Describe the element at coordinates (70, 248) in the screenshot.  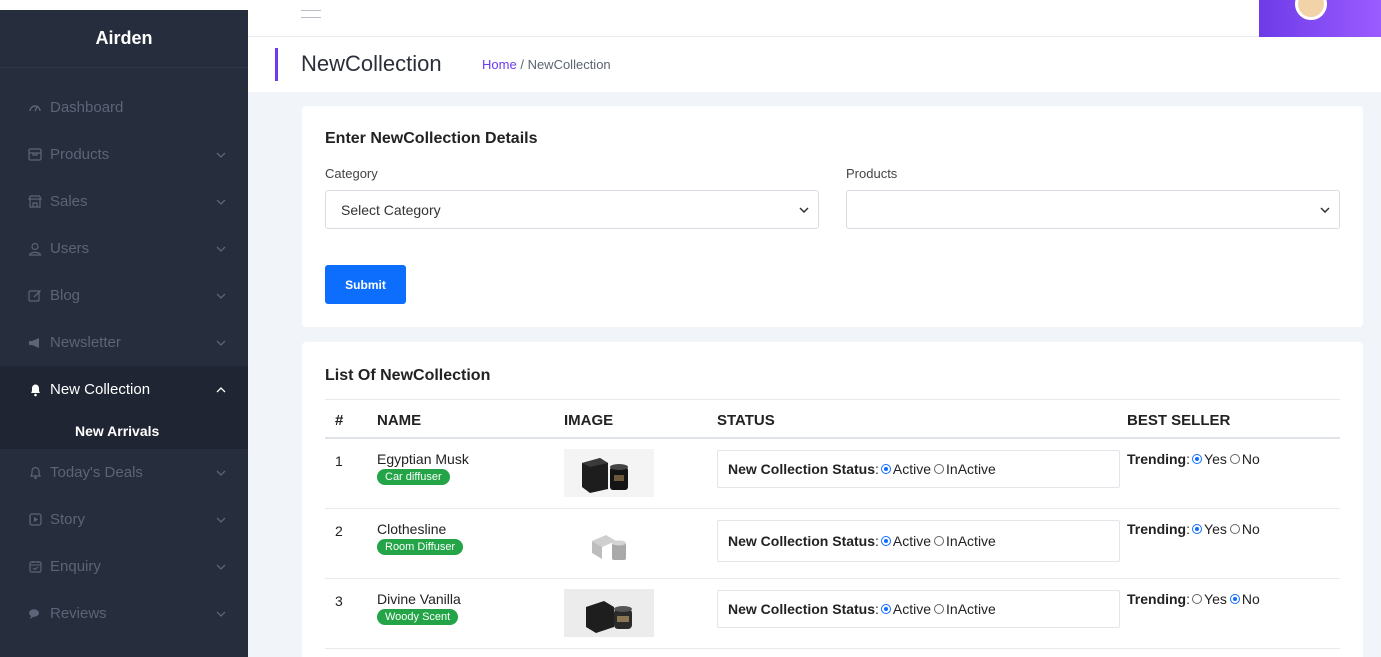
I see `sidebar-item-label: Users` at that location.